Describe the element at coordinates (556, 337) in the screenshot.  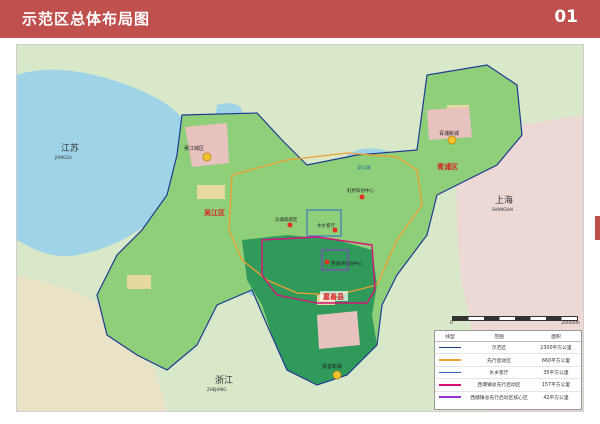
I see `legend-head-area: 面积` at that location.